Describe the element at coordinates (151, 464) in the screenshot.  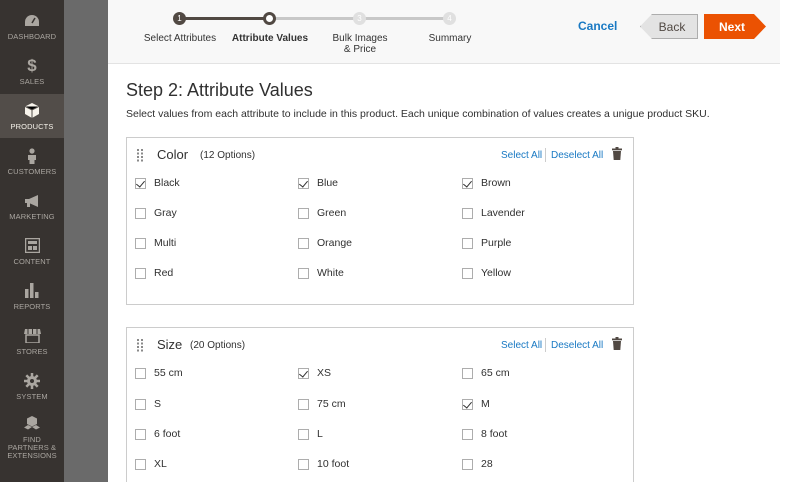
I see `option-xl: XL` at that location.